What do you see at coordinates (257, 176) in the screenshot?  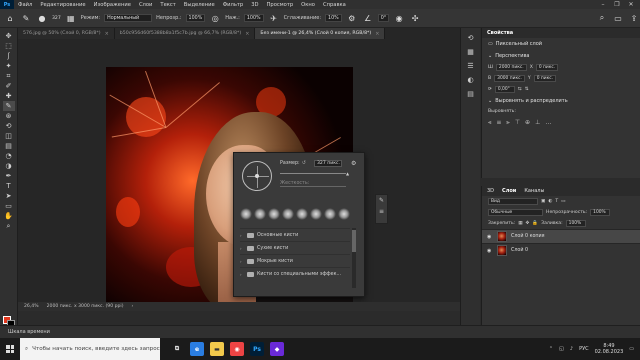 I see `brush-angle-preview` at bounding box center [257, 176].